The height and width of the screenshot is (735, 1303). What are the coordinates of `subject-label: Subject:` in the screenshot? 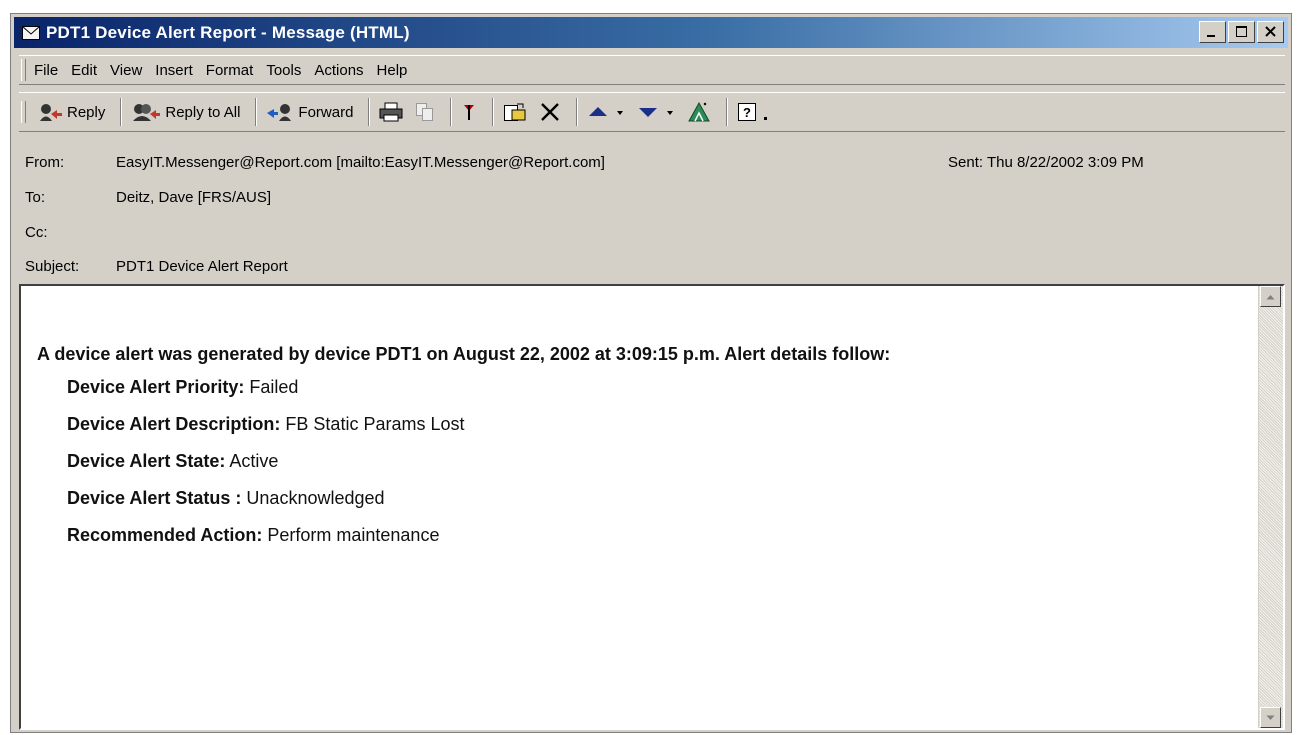 It's located at (52, 266).